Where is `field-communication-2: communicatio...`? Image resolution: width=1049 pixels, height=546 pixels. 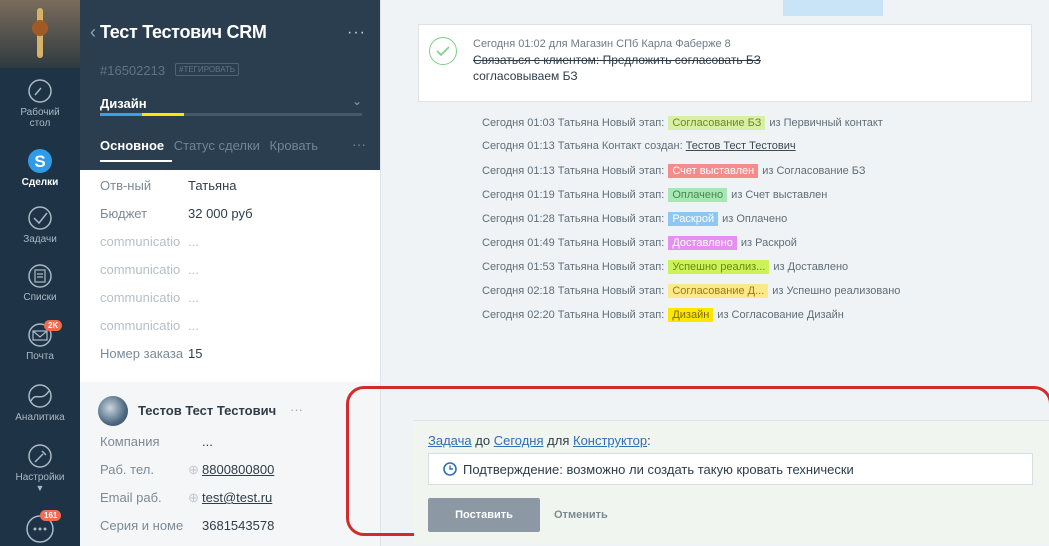 field-communication-2: communicatio... is located at coordinates (149, 269).